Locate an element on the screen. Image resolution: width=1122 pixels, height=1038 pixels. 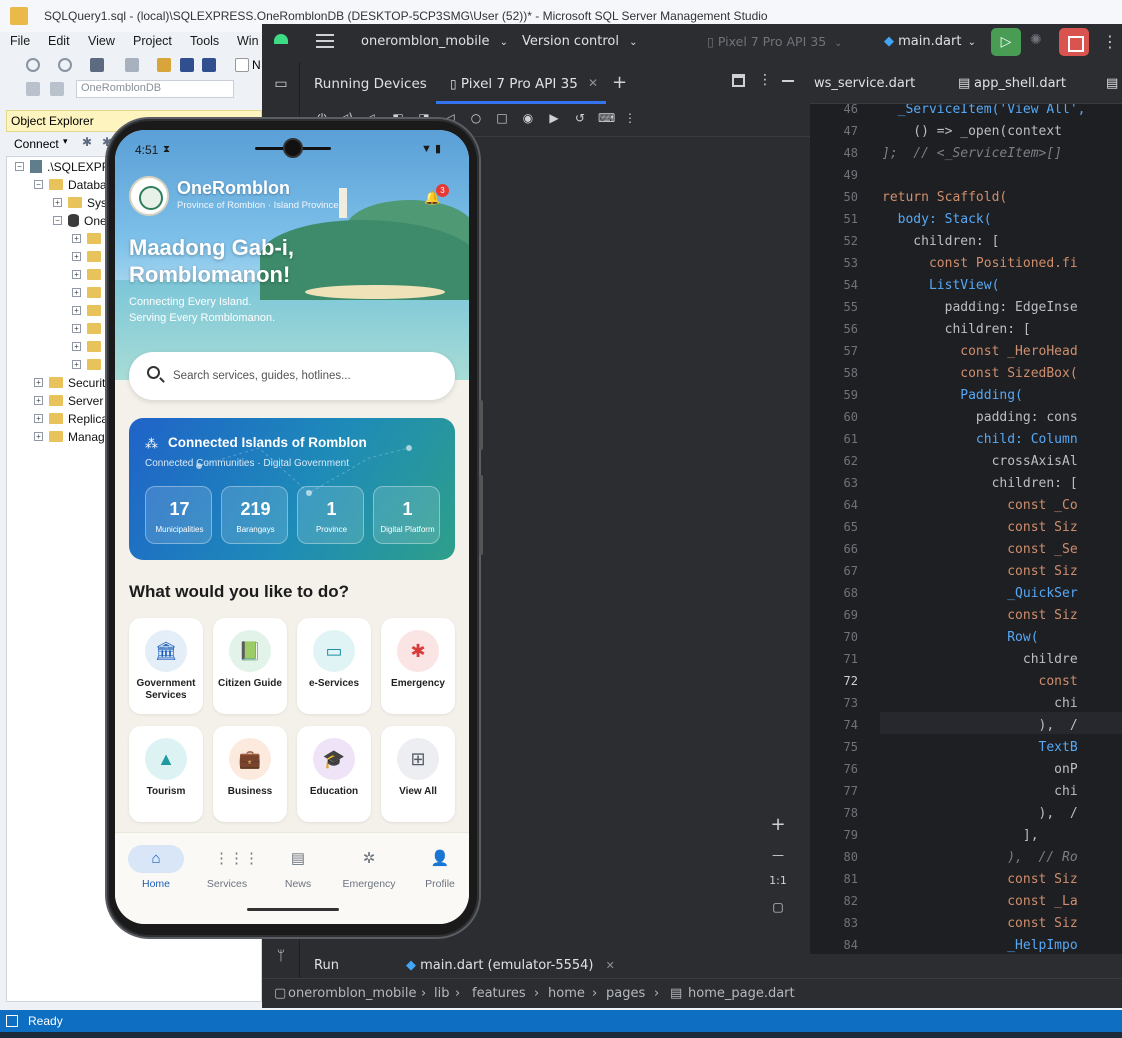
service-card: ✱ Emergency is located at coordinates (418, 666).